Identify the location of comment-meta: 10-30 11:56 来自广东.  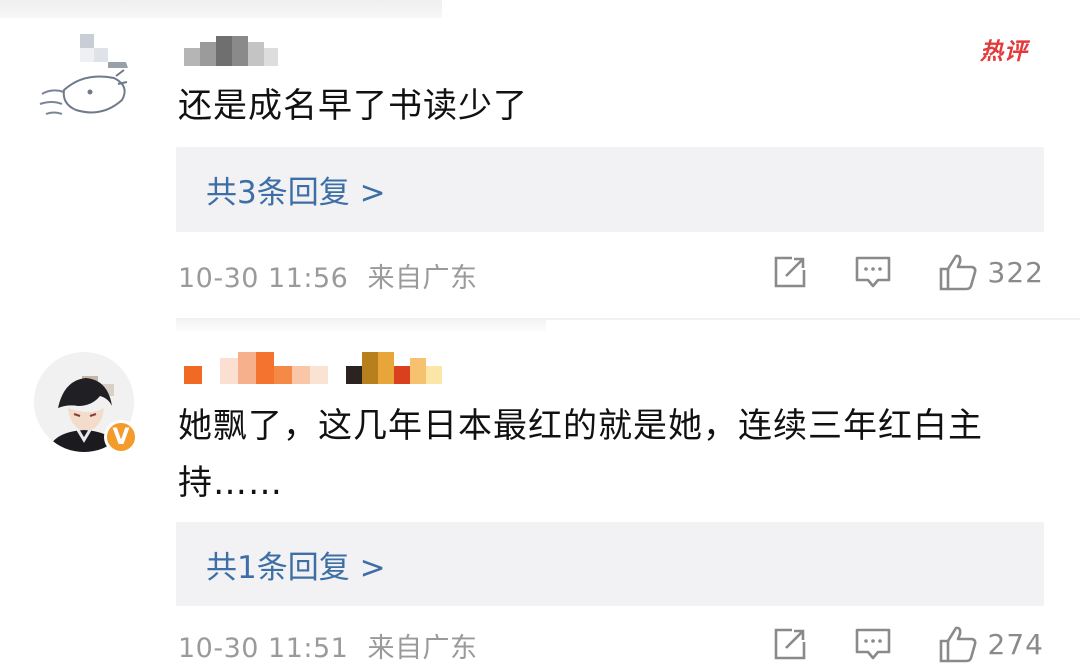
(327, 275).